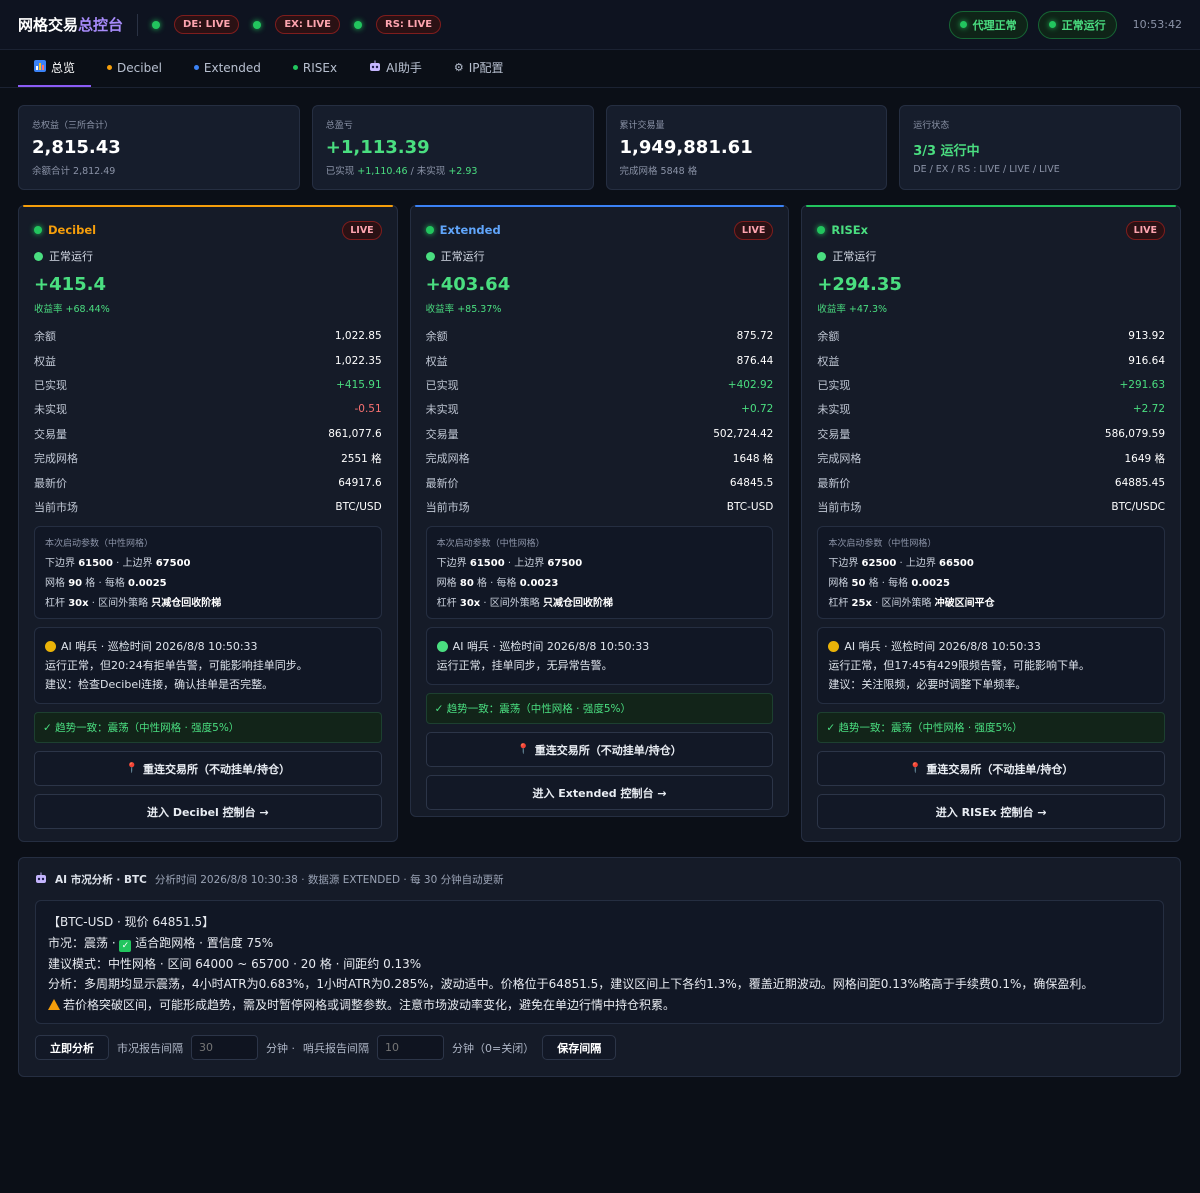 The width and height of the screenshot is (1200, 1193). I want to click on card-label: 总权益（三所合计）, so click(73, 126).